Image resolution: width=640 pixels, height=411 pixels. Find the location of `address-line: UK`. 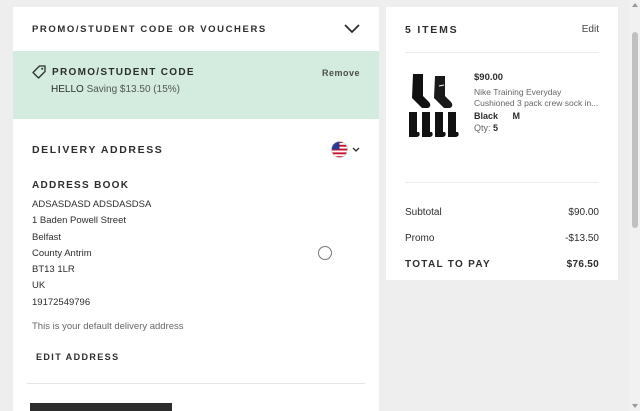

address-line: UK is located at coordinates (39, 286).